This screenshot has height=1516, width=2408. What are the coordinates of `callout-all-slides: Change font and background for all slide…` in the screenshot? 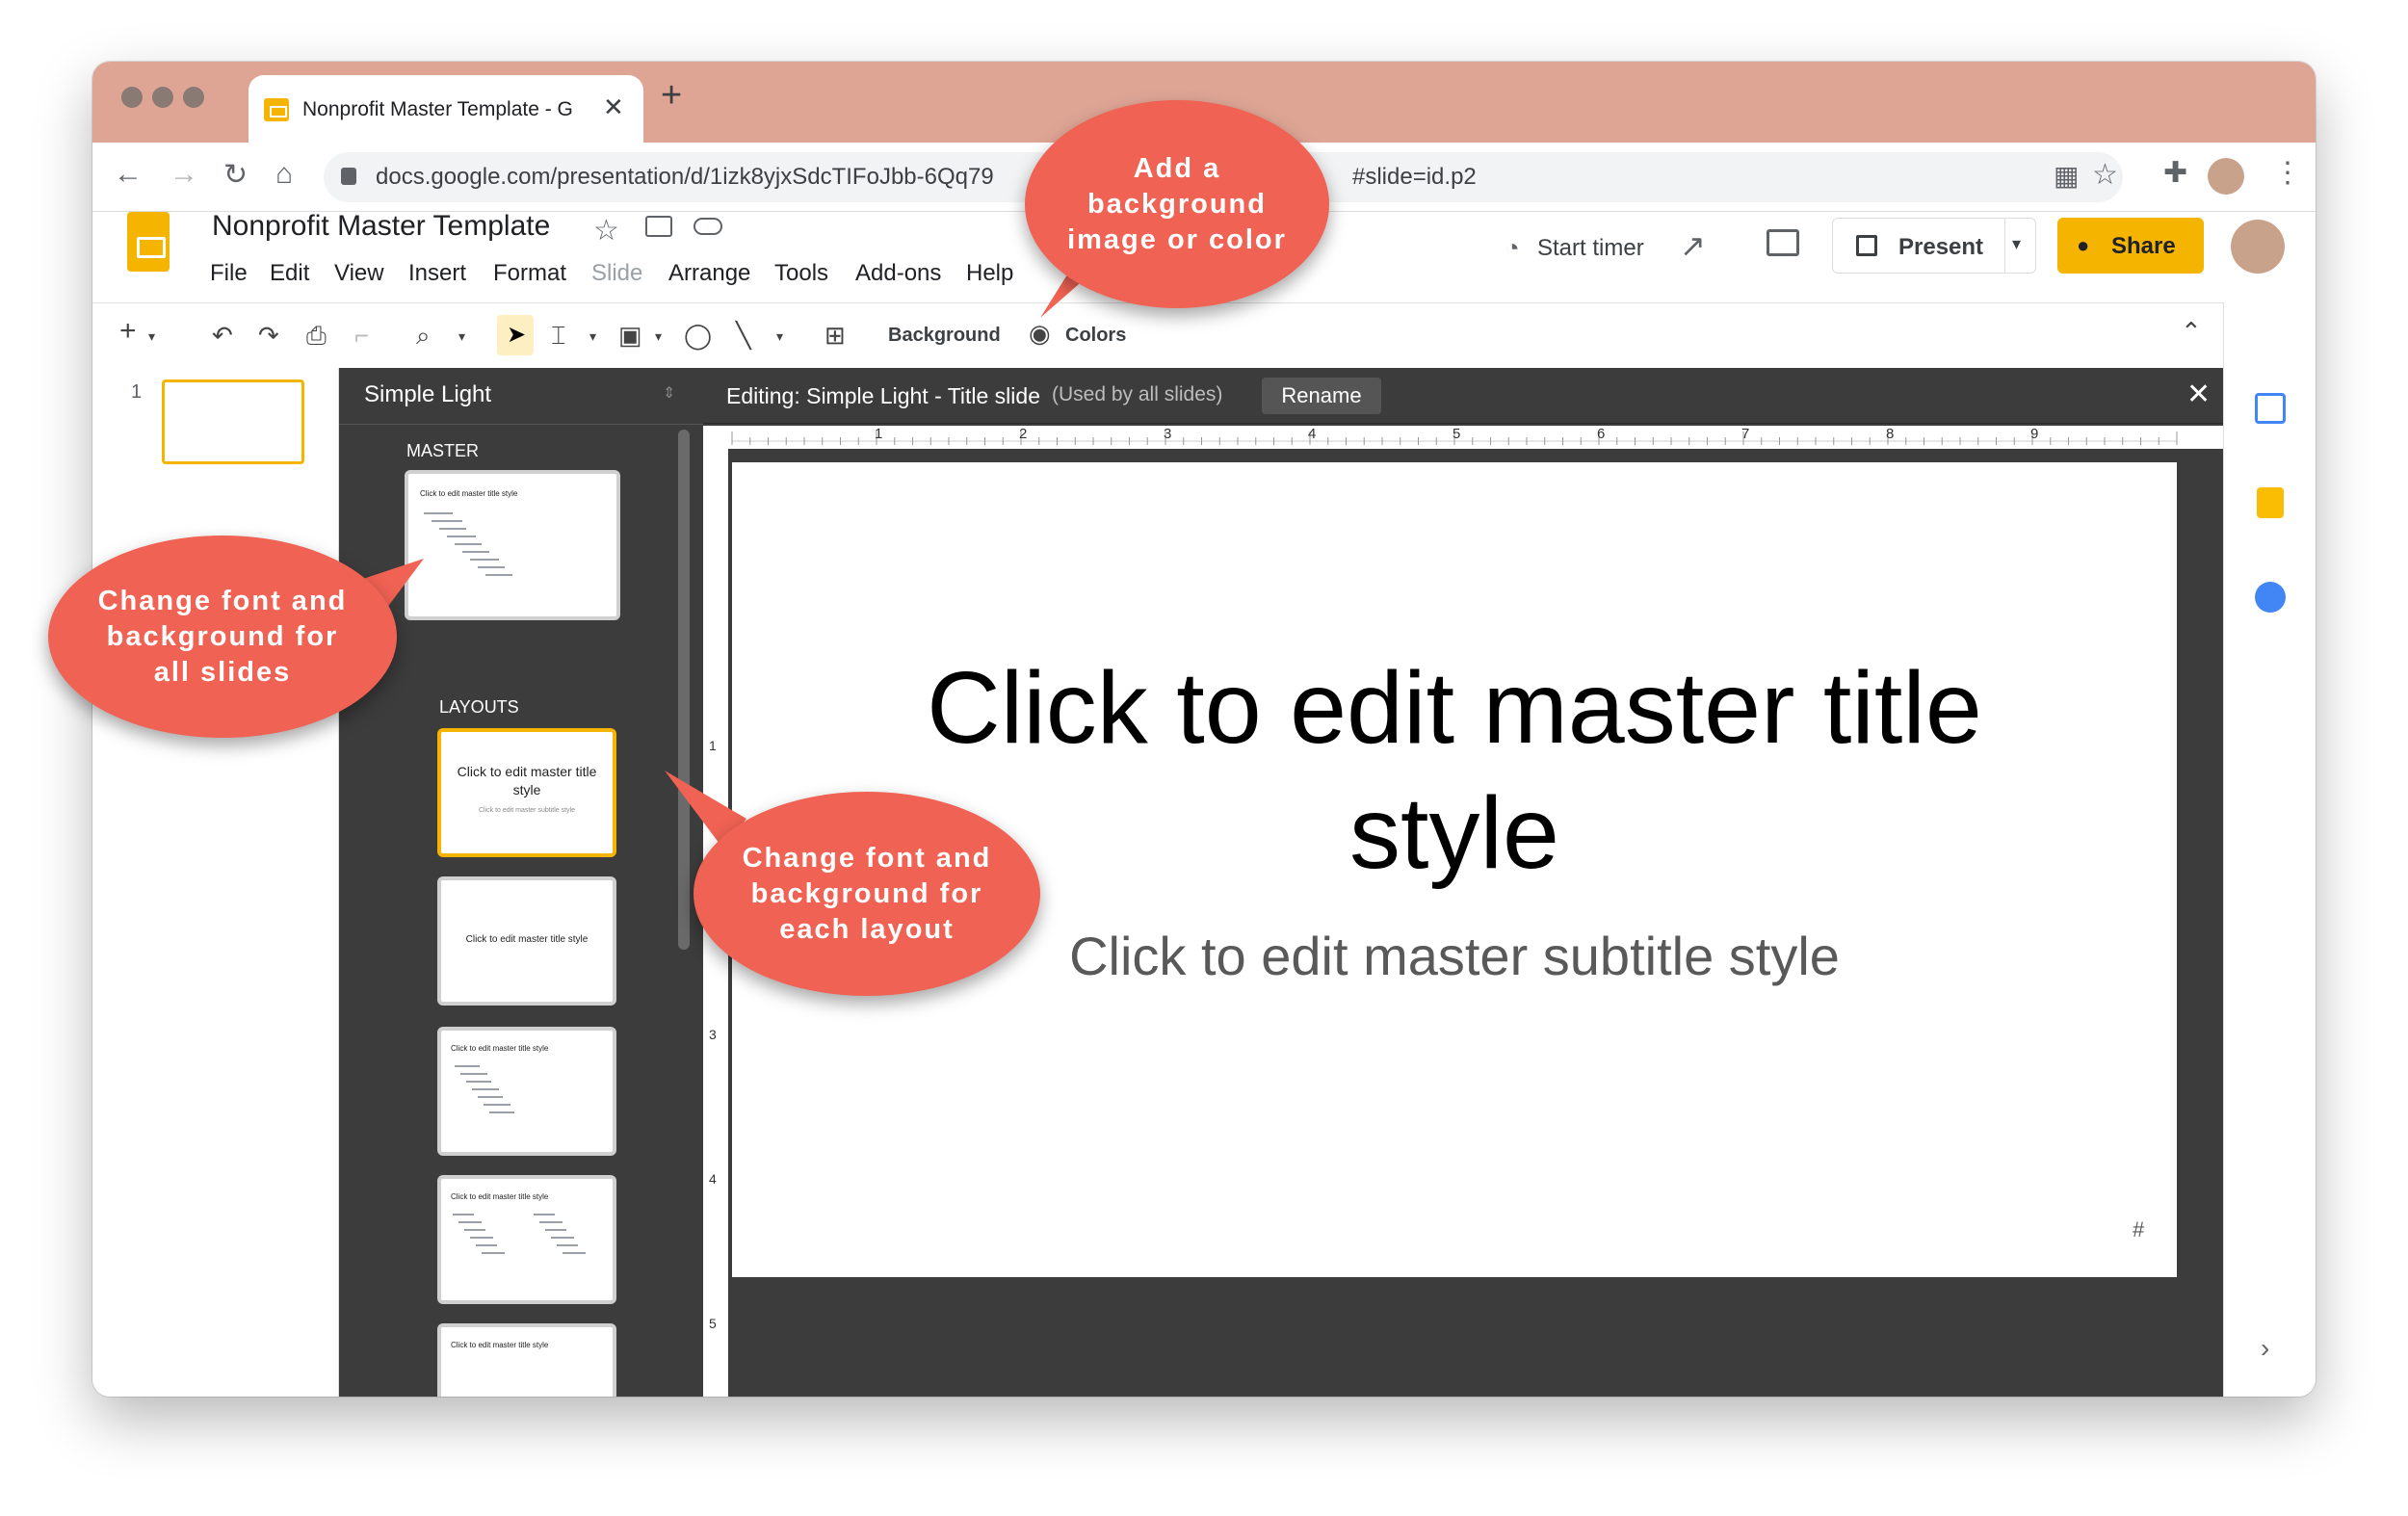 It's located at (222, 637).